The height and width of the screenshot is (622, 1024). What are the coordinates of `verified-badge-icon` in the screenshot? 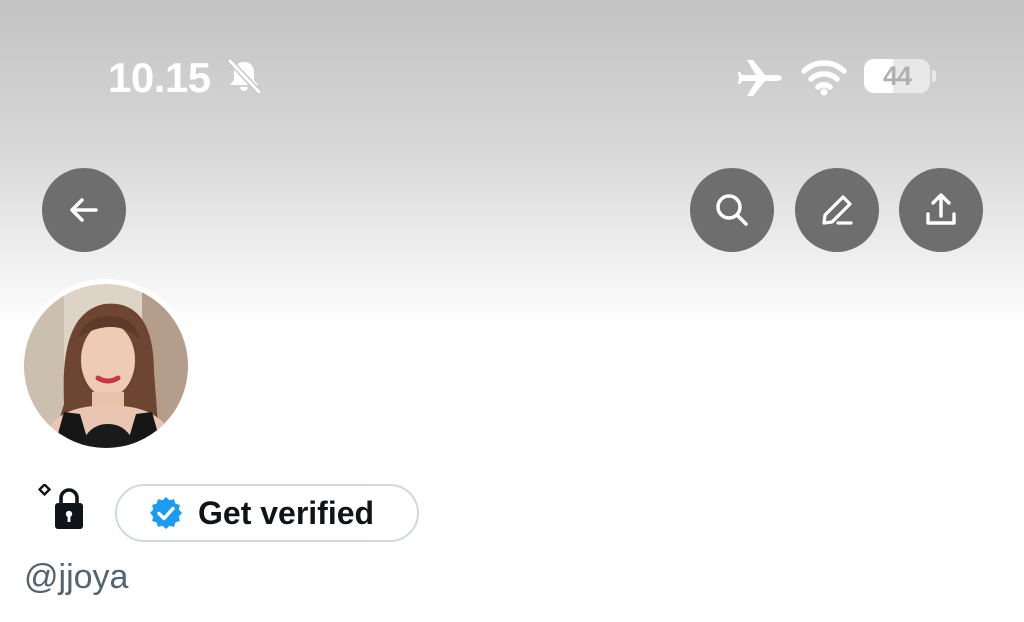 It's located at (166, 513).